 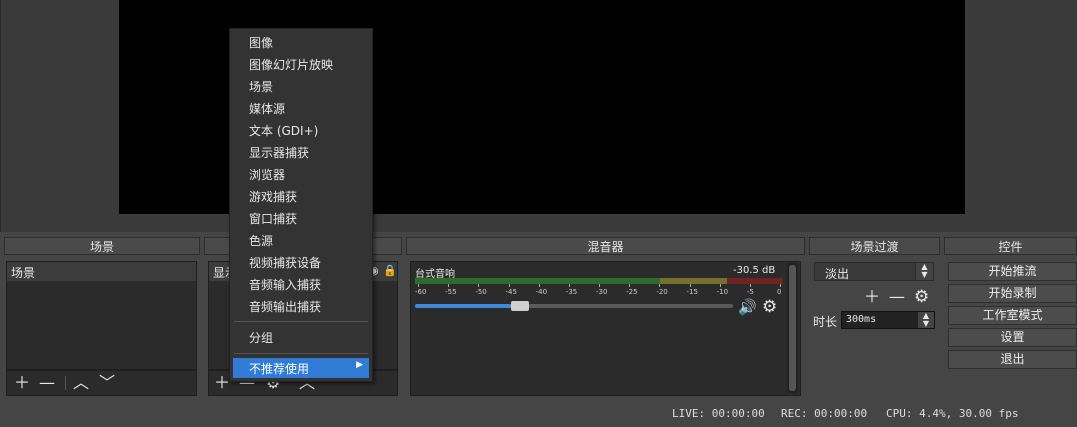 What do you see at coordinates (1010, 246) in the screenshot?
I see `controls-dock-title: 控件` at bounding box center [1010, 246].